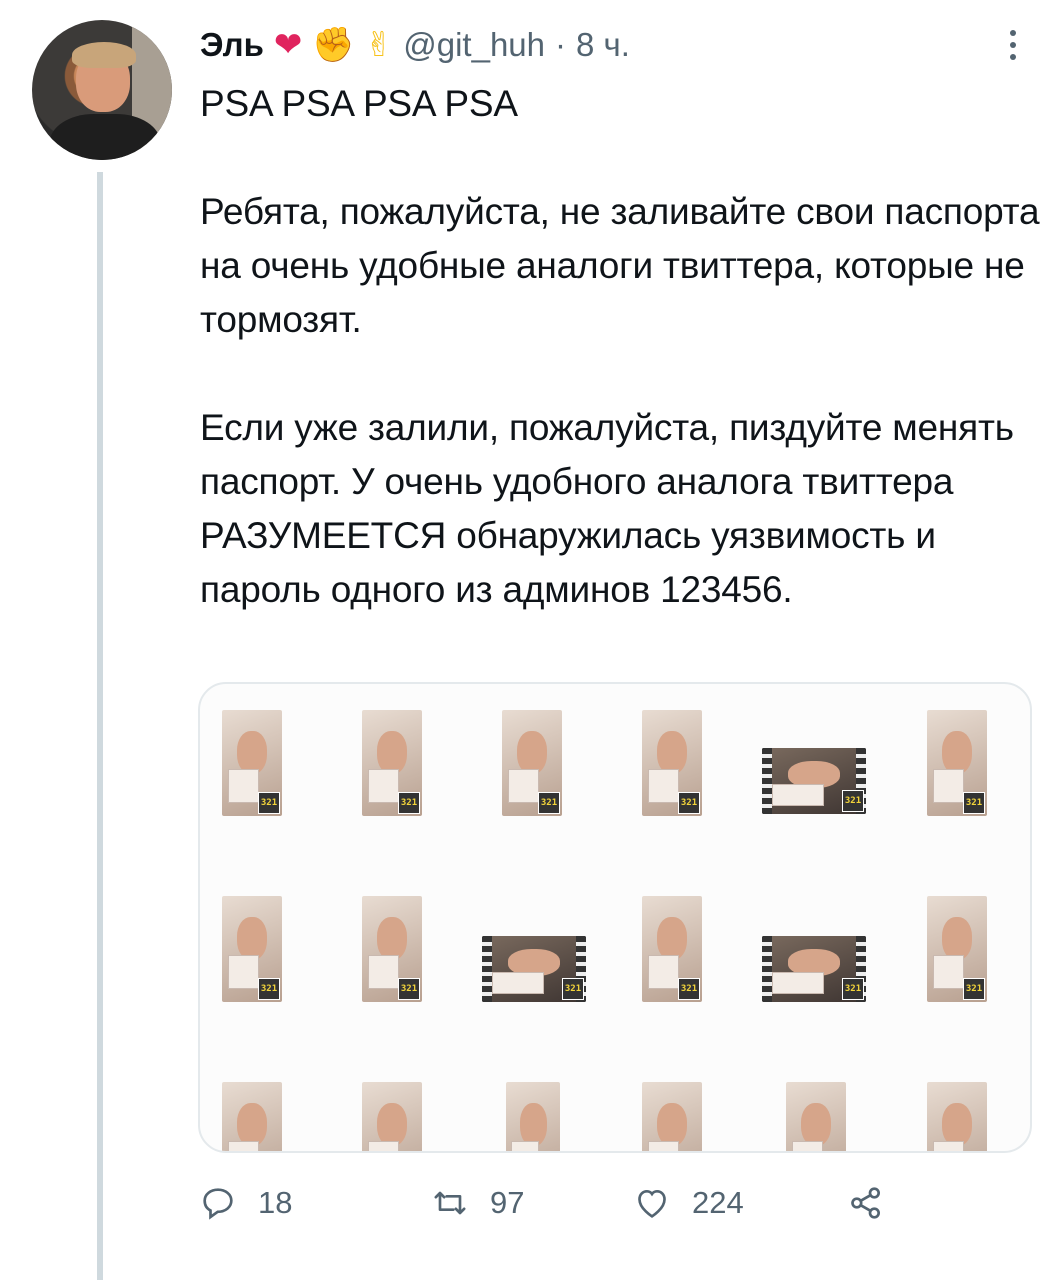 This screenshot has height=1280, width=1062. What do you see at coordinates (1013, 45) in the screenshot?
I see `more-options-icon` at bounding box center [1013, 45].